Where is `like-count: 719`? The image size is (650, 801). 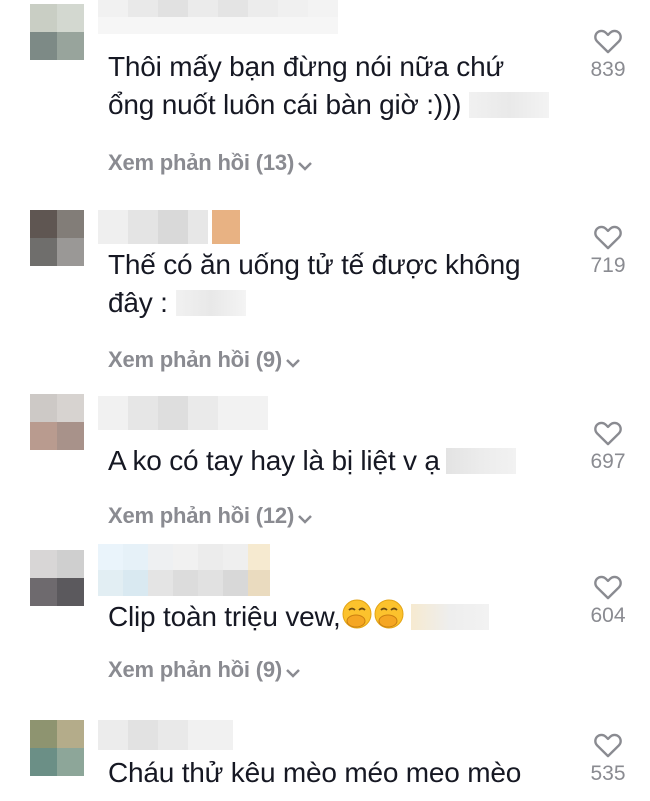
like-count: 719 is located at coordinates (608, 265).